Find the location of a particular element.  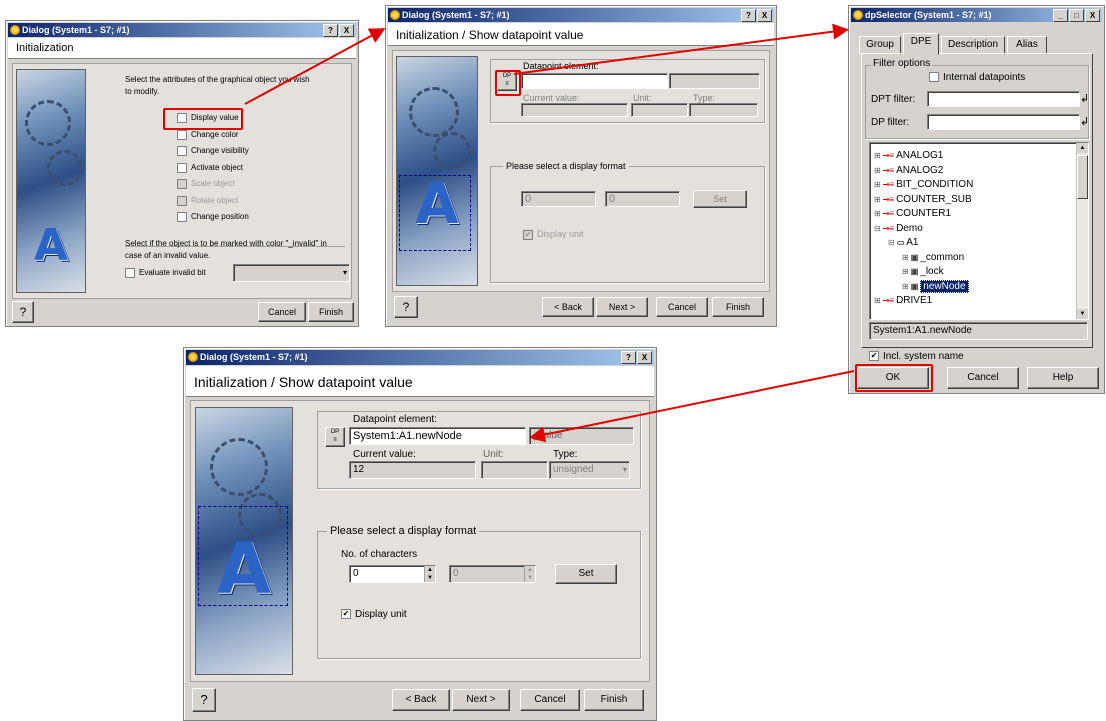

arrow-to-dialog2 is located at coordinates (315, 66).